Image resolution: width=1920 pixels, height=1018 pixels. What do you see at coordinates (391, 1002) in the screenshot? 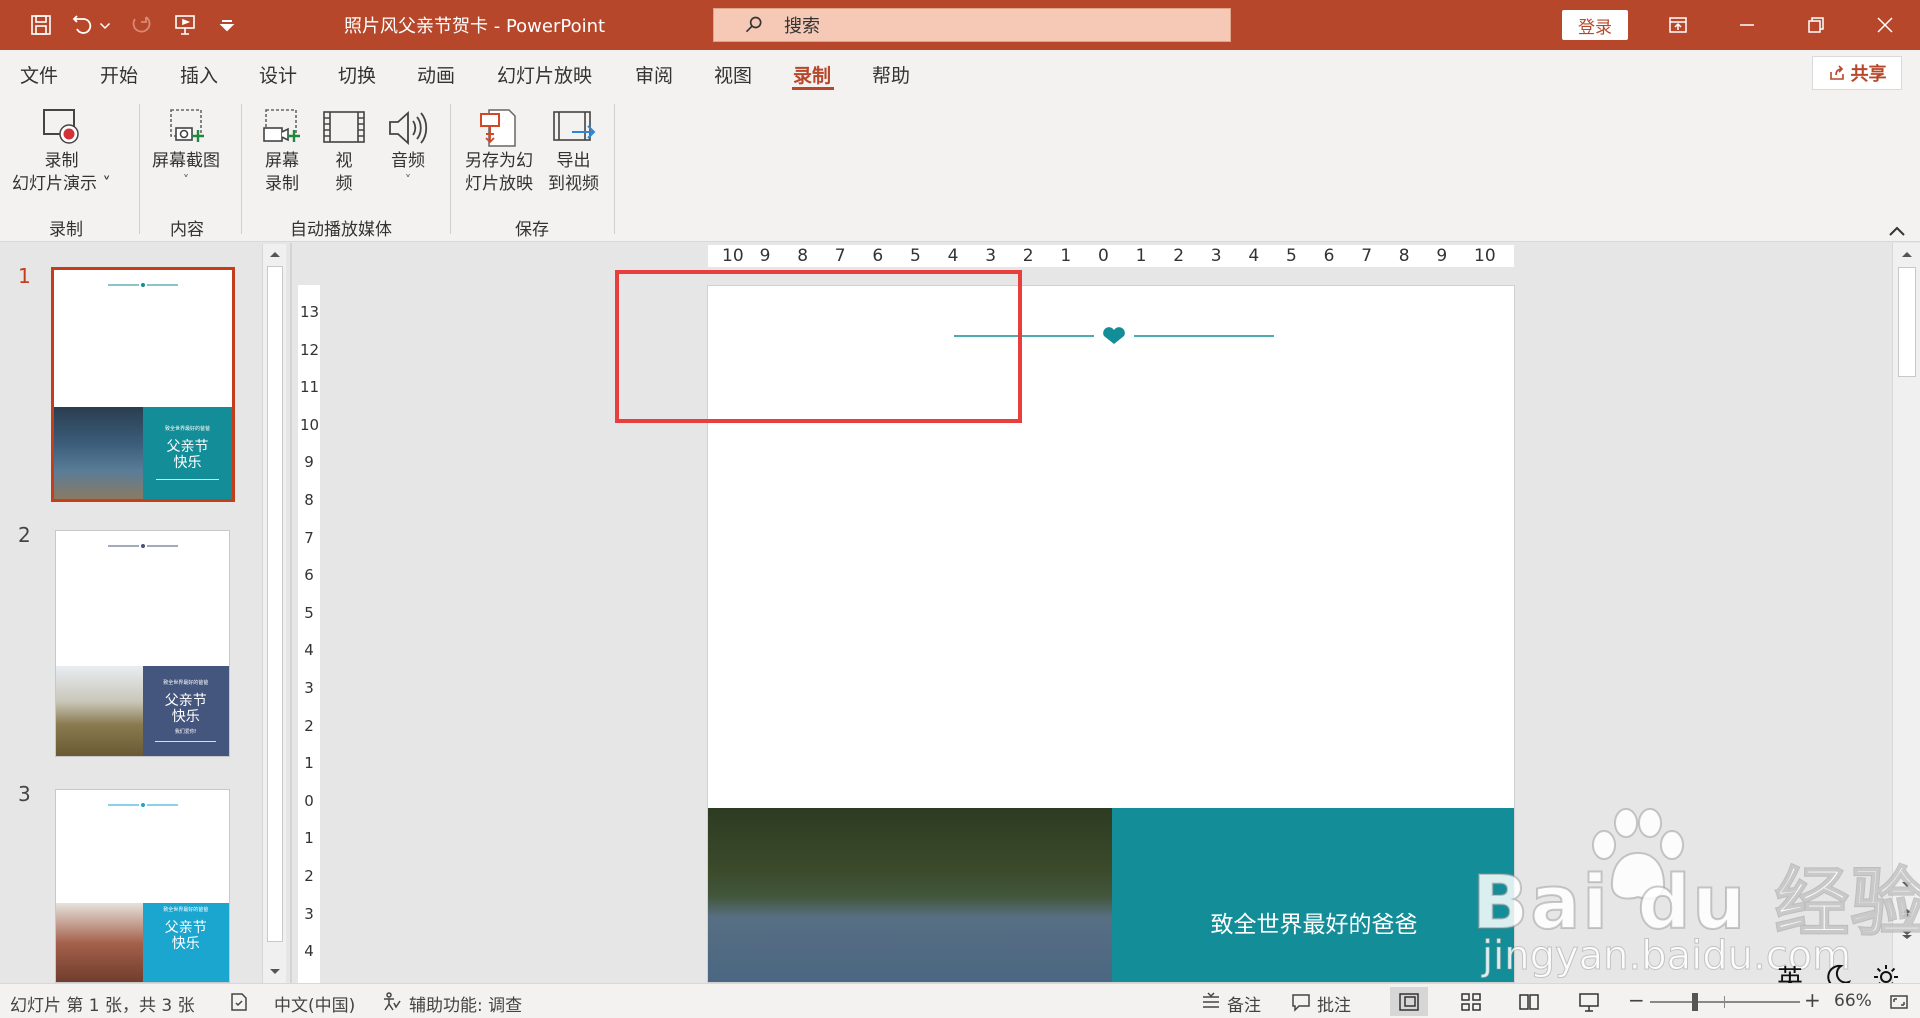
I see `accessibility-icon` at bounding box center [391, 1002].